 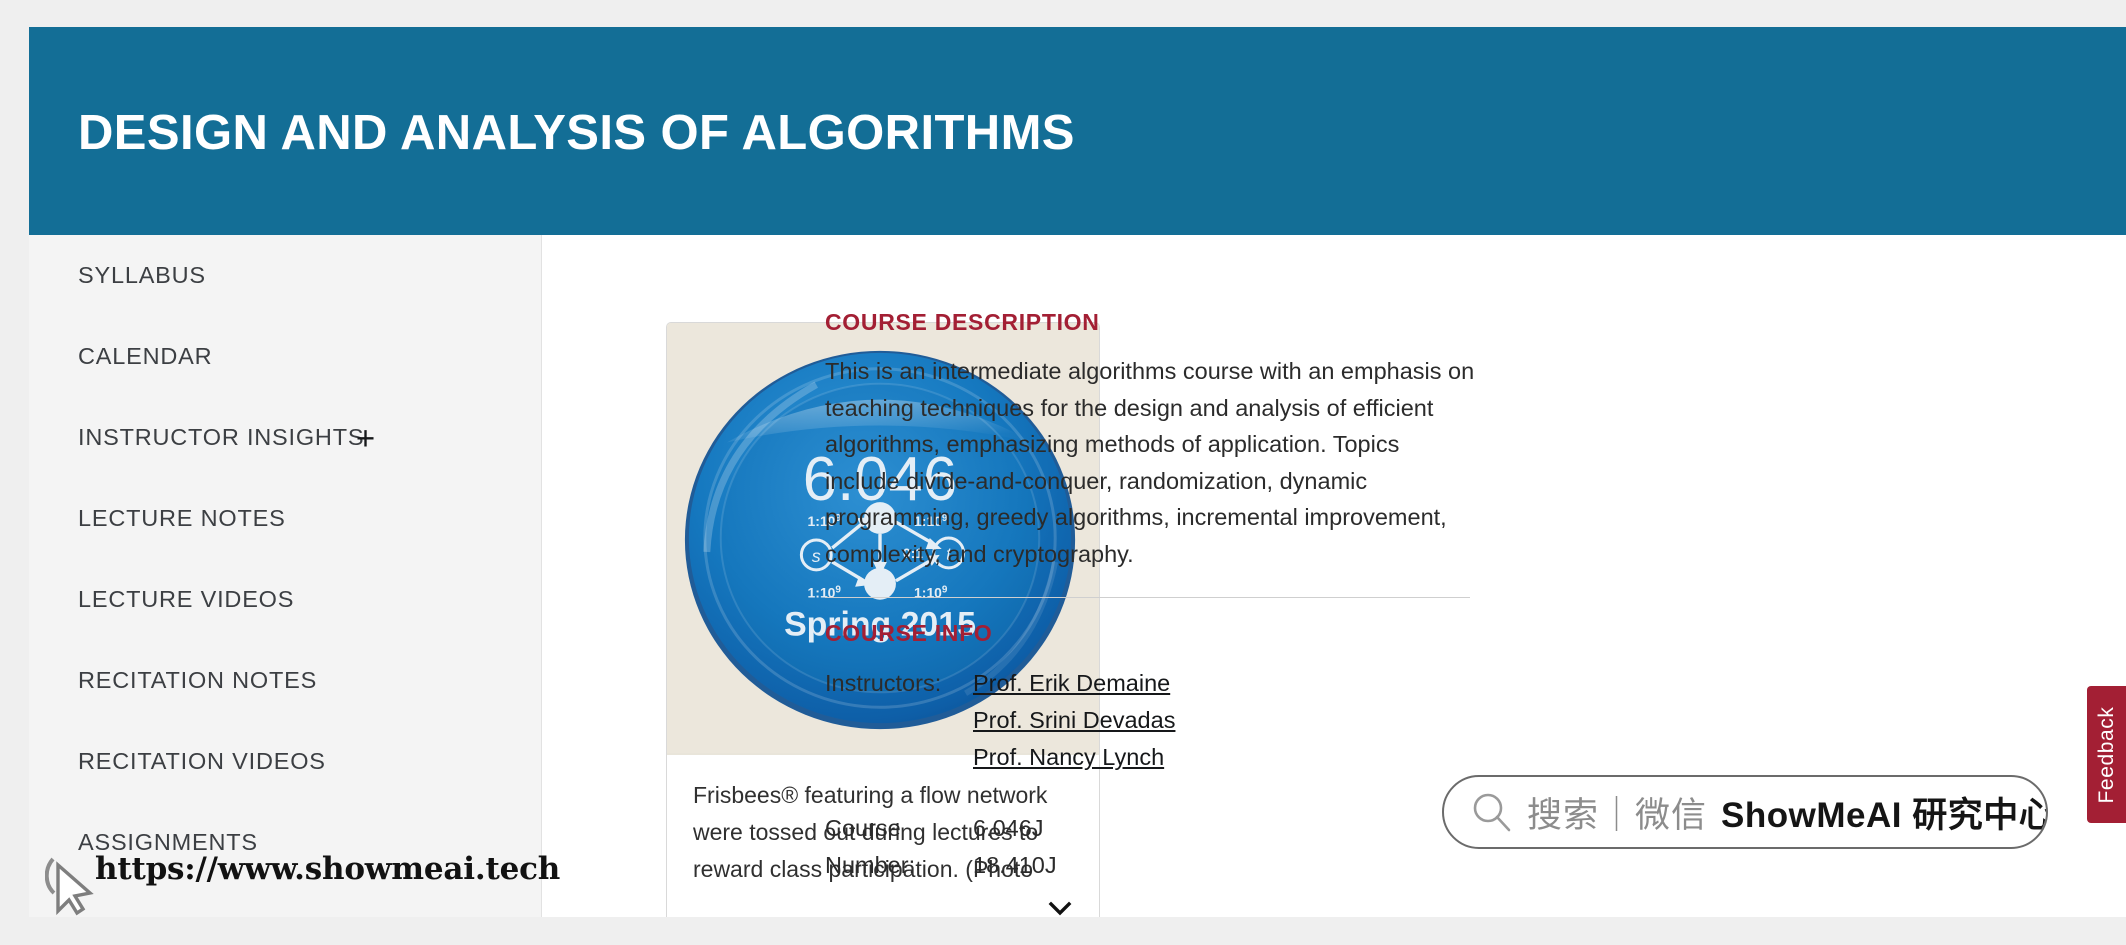 What do you see at coordinates (1492, 812) in the screenshot?
I see `search-icon` at bounding box center [1492, 812].